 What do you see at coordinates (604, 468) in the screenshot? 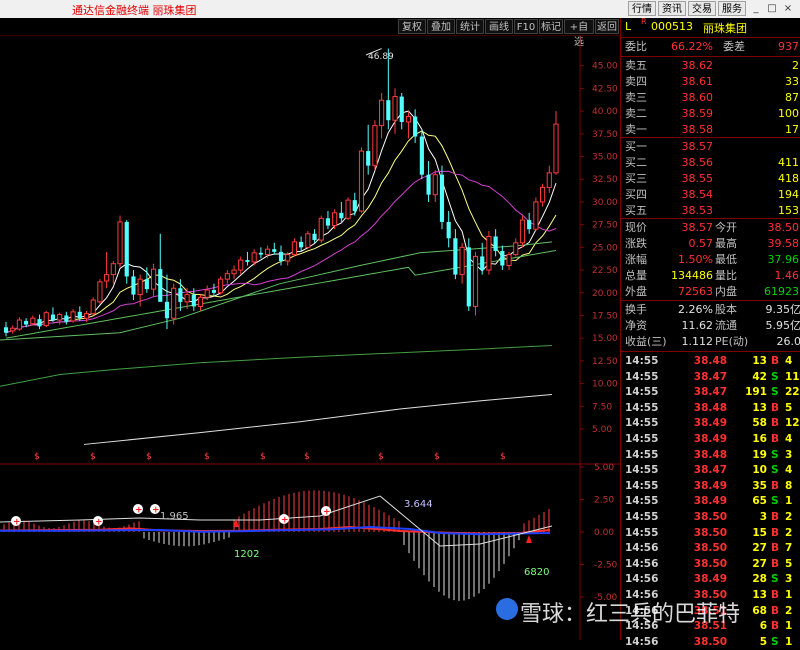
I see `macd-tick-label: 5.00` at bounding box center [604, 468].